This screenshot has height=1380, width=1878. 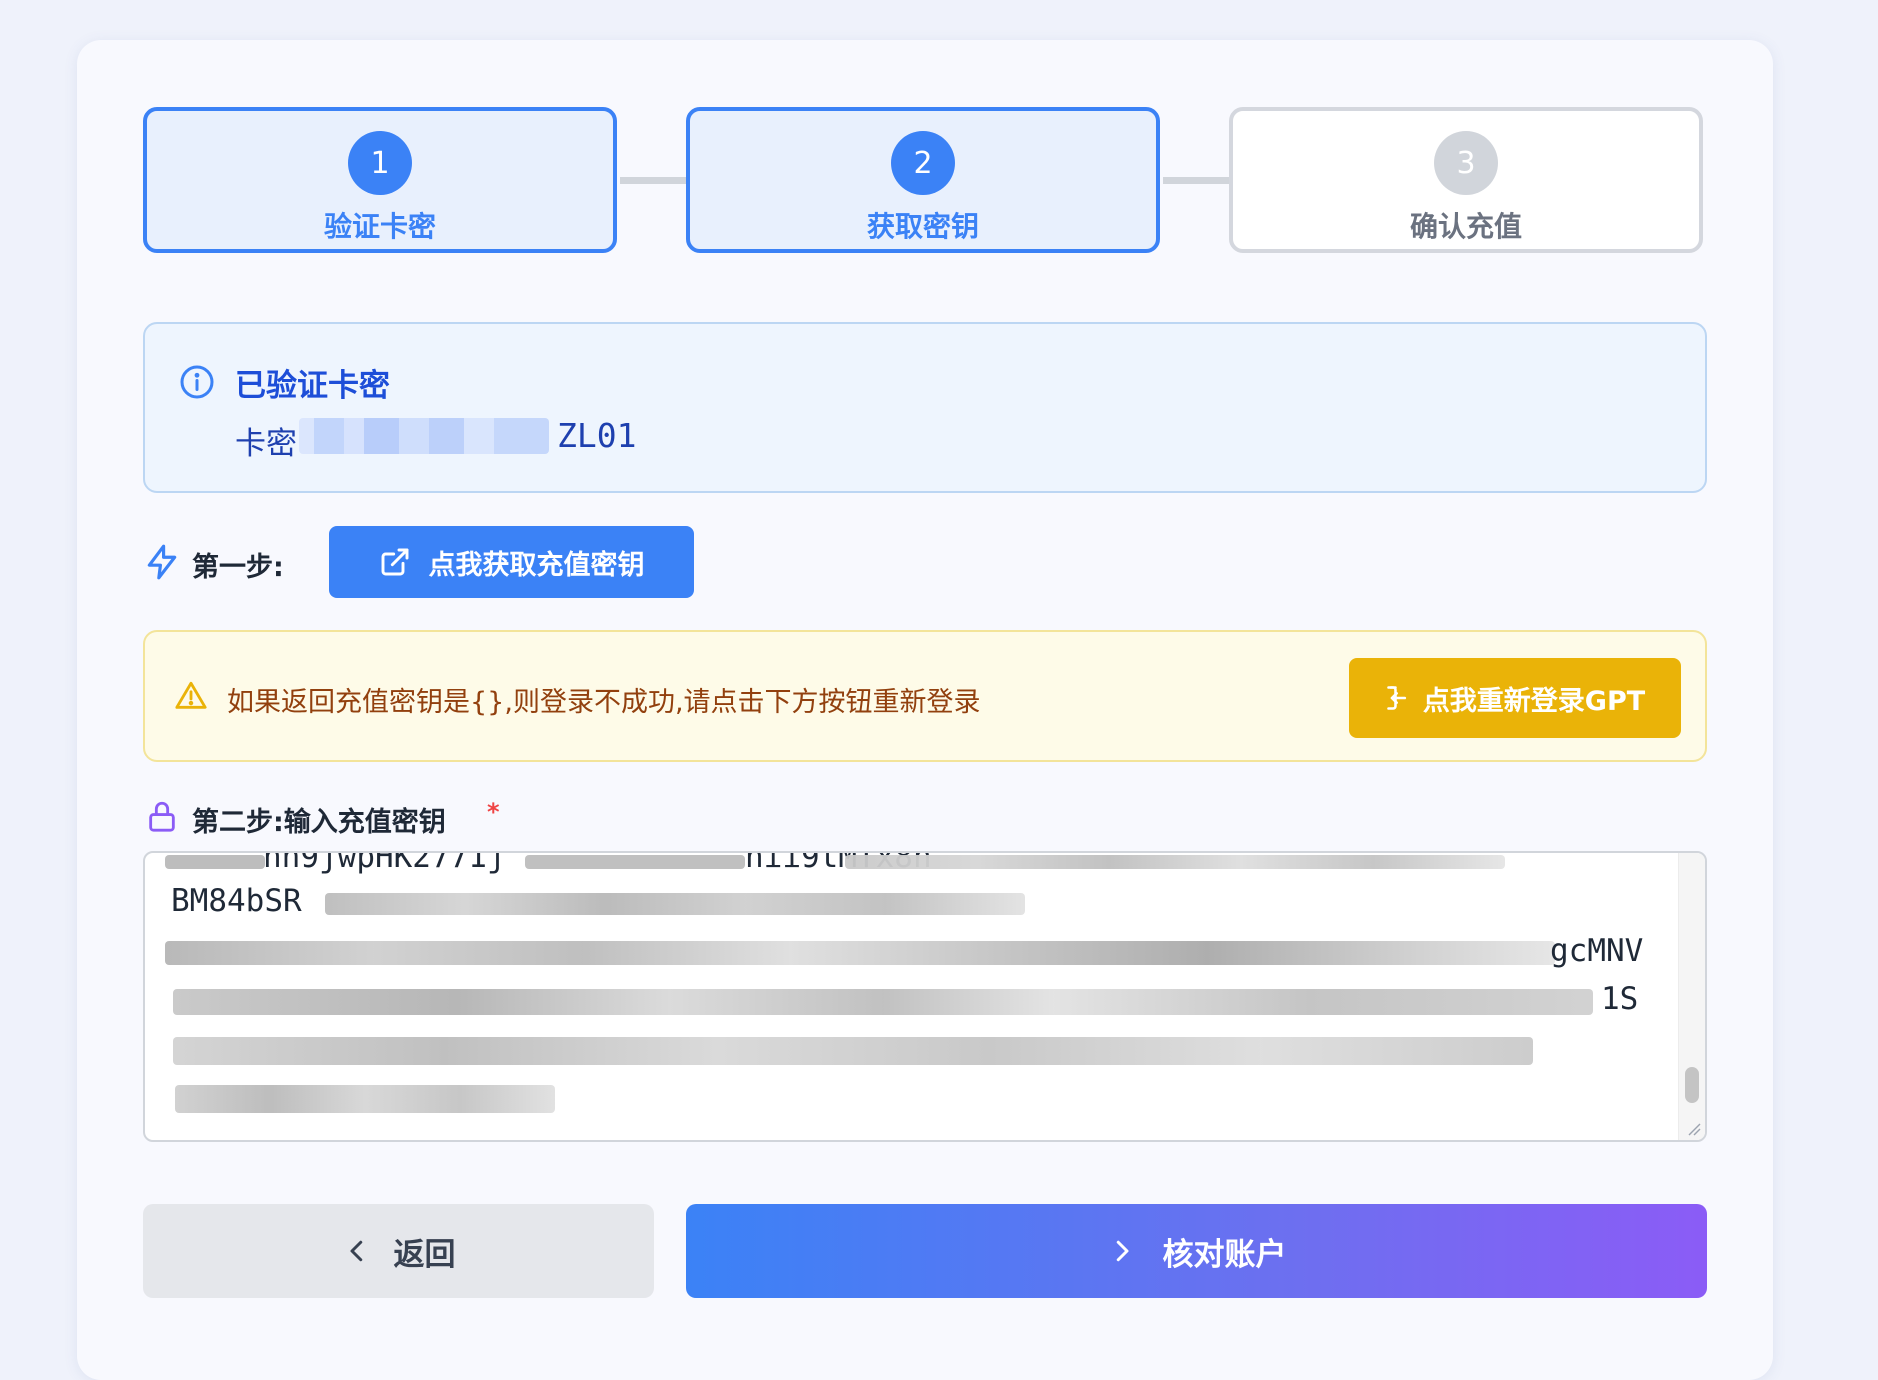 What do you see at coordinates (604, 702) in the screenshot?
I see `warning-text: 如果返回充值密钥是{},则登录不成功,请点击下方按钮重新登录` at bounding box center [604, 702].